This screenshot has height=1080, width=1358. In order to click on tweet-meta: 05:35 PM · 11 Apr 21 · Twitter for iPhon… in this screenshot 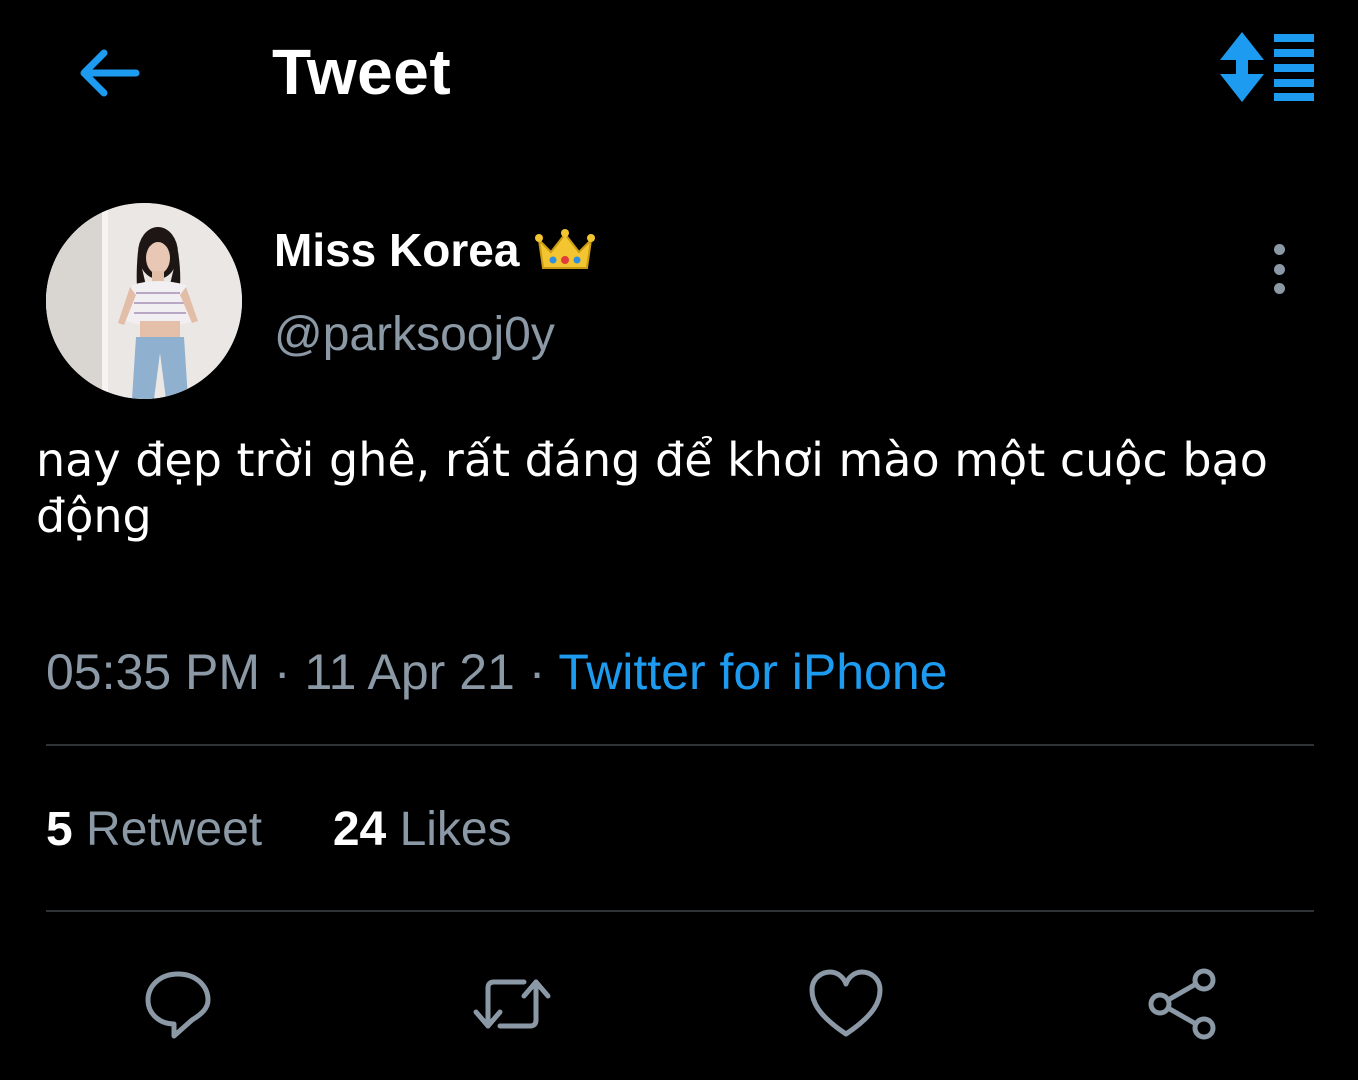, I will do `click(496, 672)`.